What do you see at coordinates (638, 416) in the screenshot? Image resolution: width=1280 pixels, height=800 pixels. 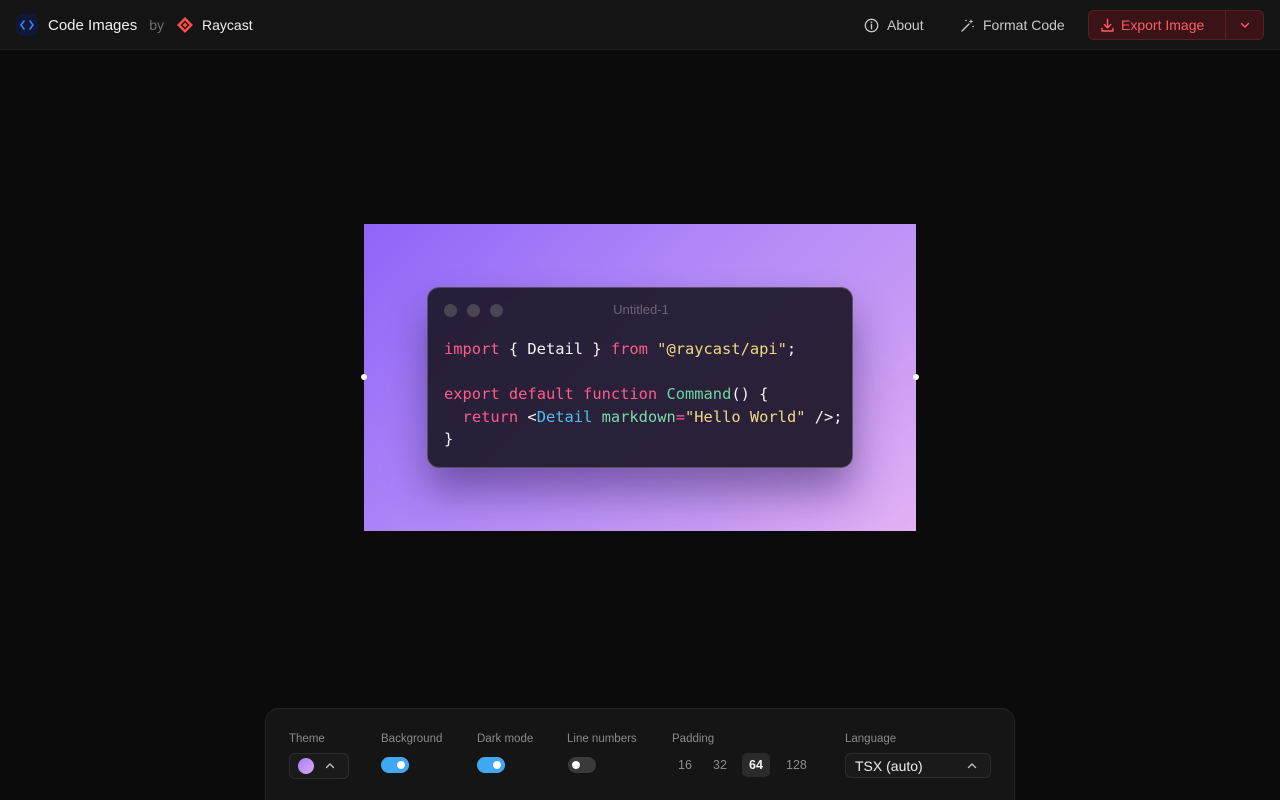 I see `code-token: markdown` at bounding box center [638, 416].